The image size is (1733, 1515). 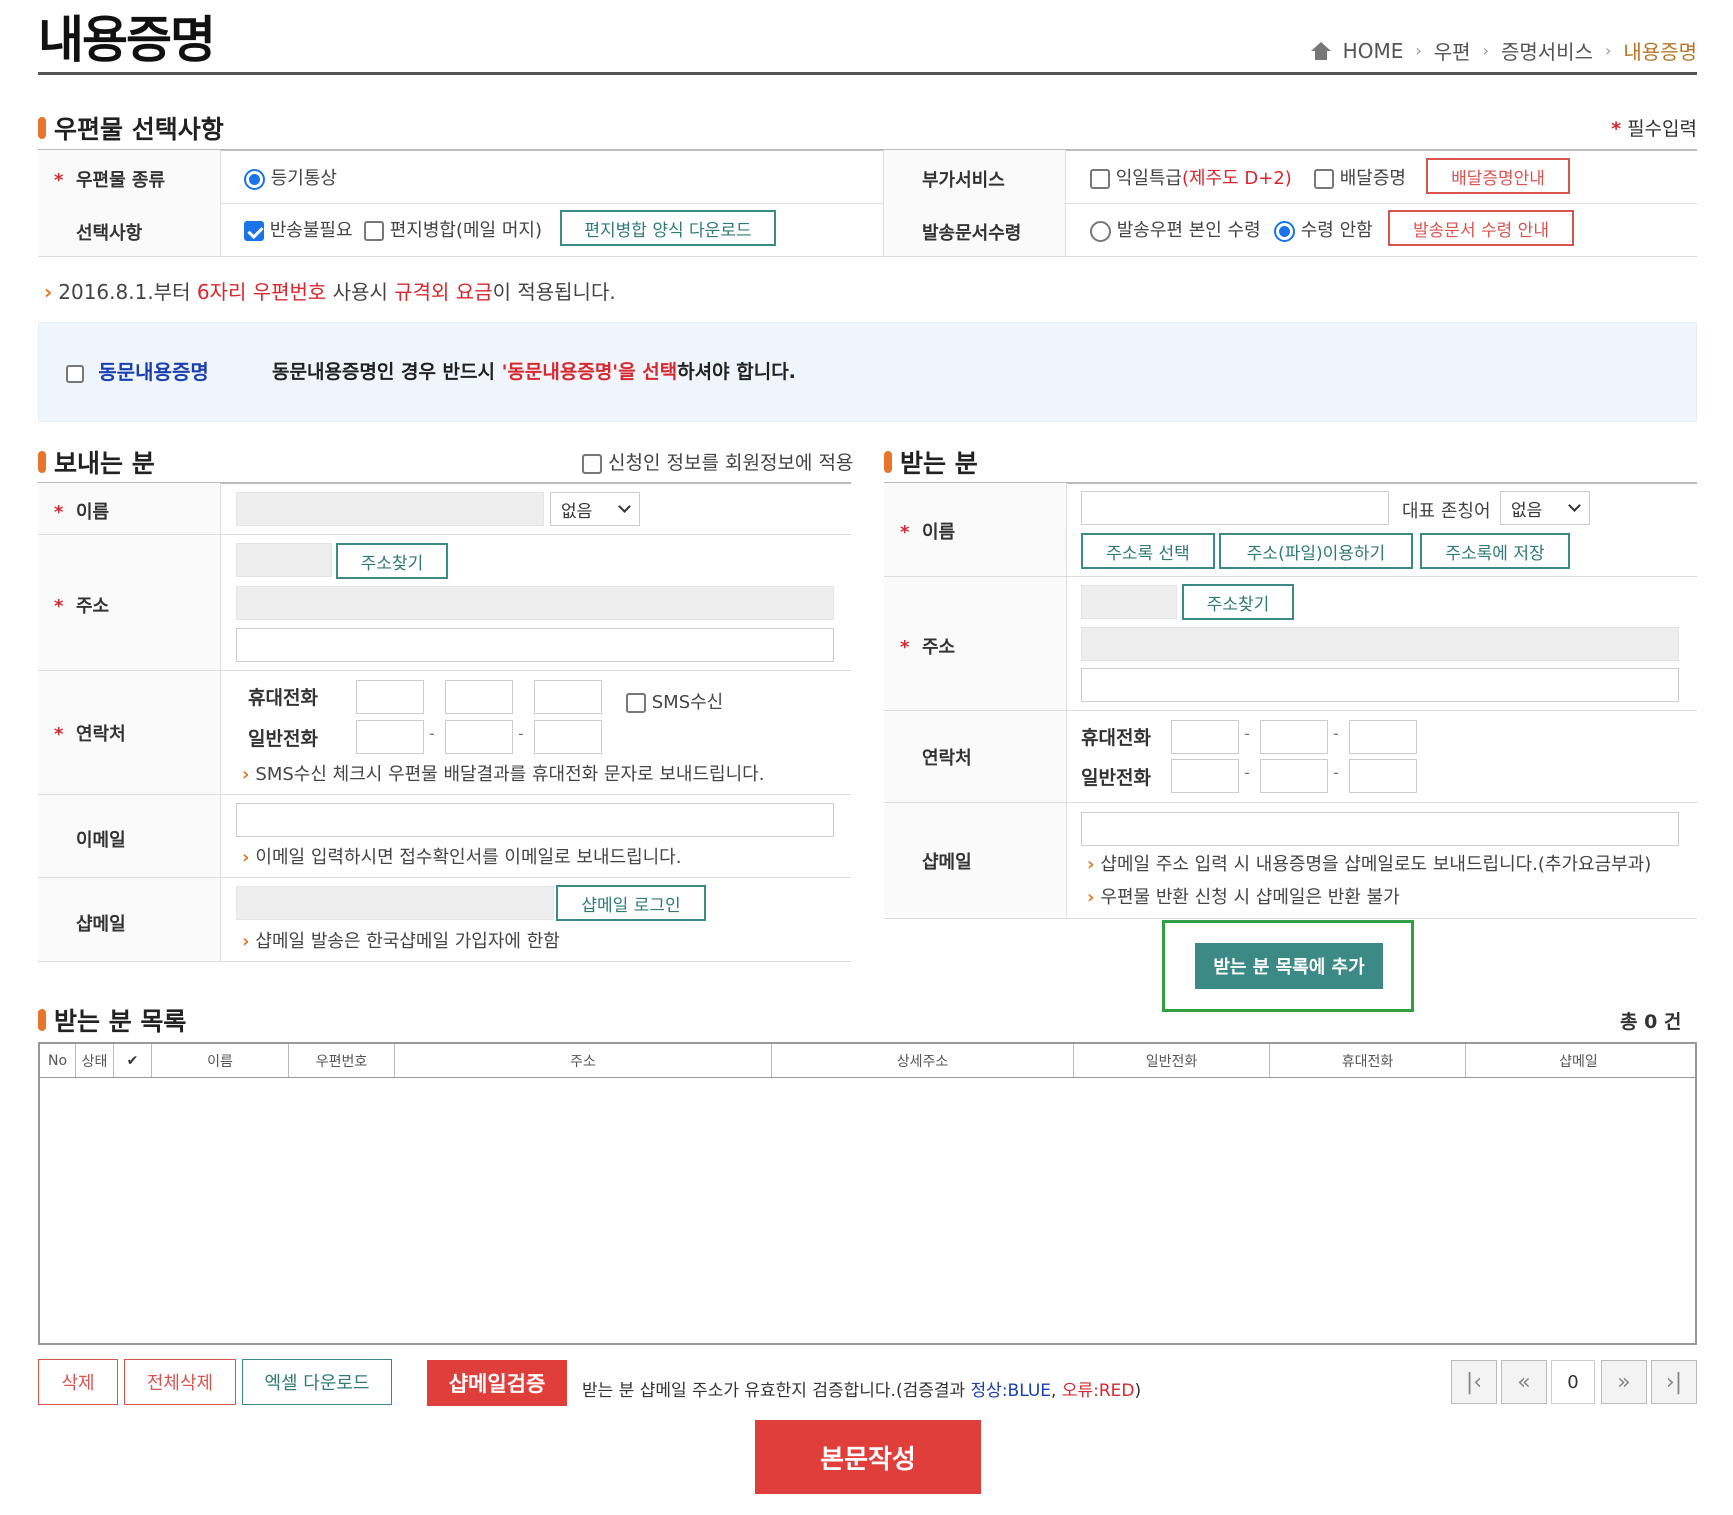 What do you see at coordinates (1238, 602) in the screenshot?
I see `receiver-find-address-button: 주소찾기` at bounding box center [1238, 602].